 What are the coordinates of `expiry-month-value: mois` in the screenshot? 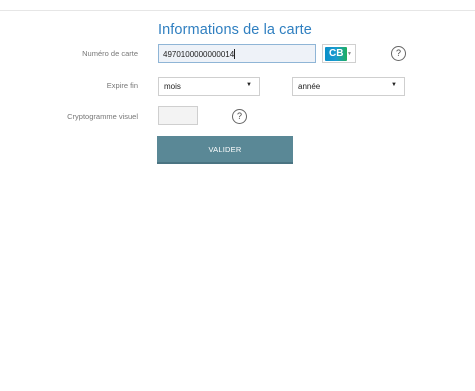 It's located at (172, 86).